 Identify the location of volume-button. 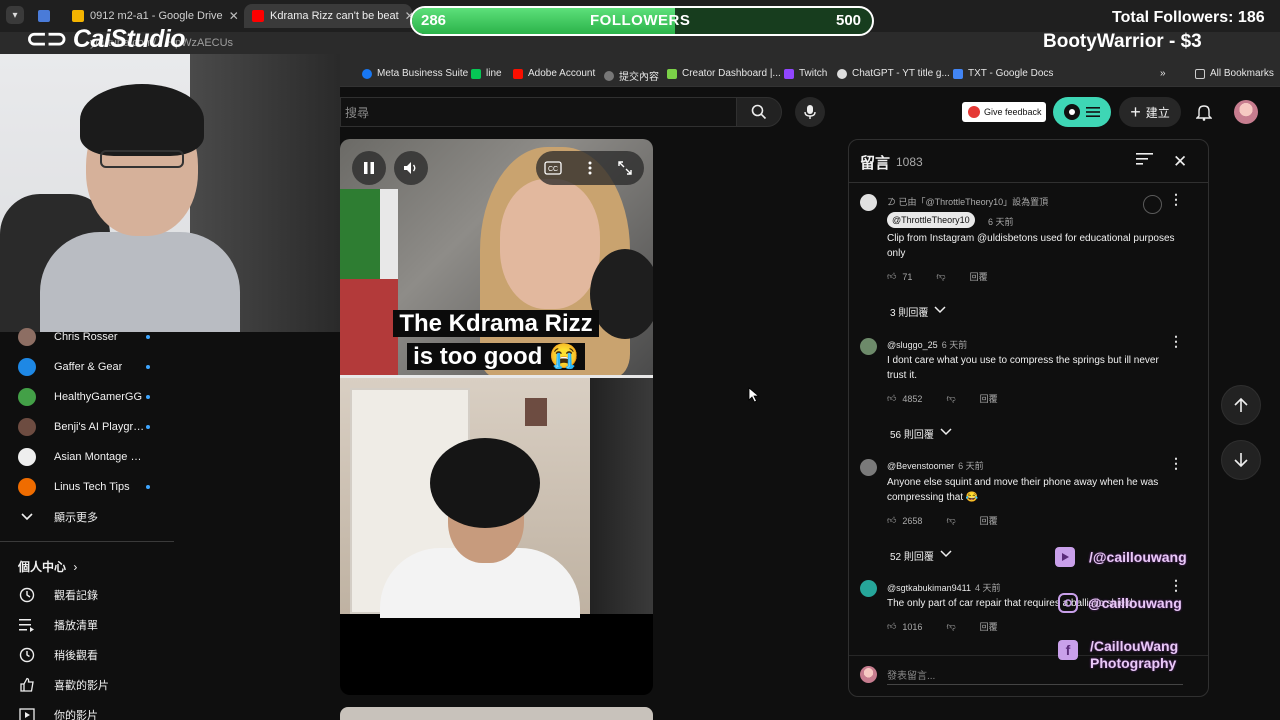
(411, 168).